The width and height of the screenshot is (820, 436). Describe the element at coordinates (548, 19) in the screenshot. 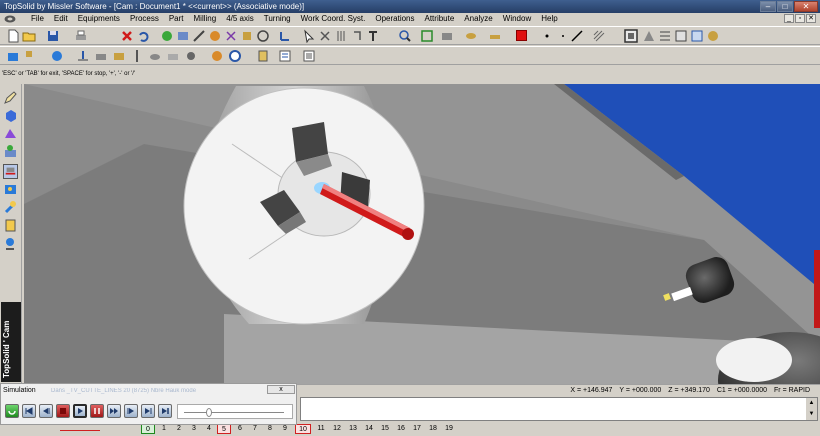

I see `menu-help: Help` at that location.